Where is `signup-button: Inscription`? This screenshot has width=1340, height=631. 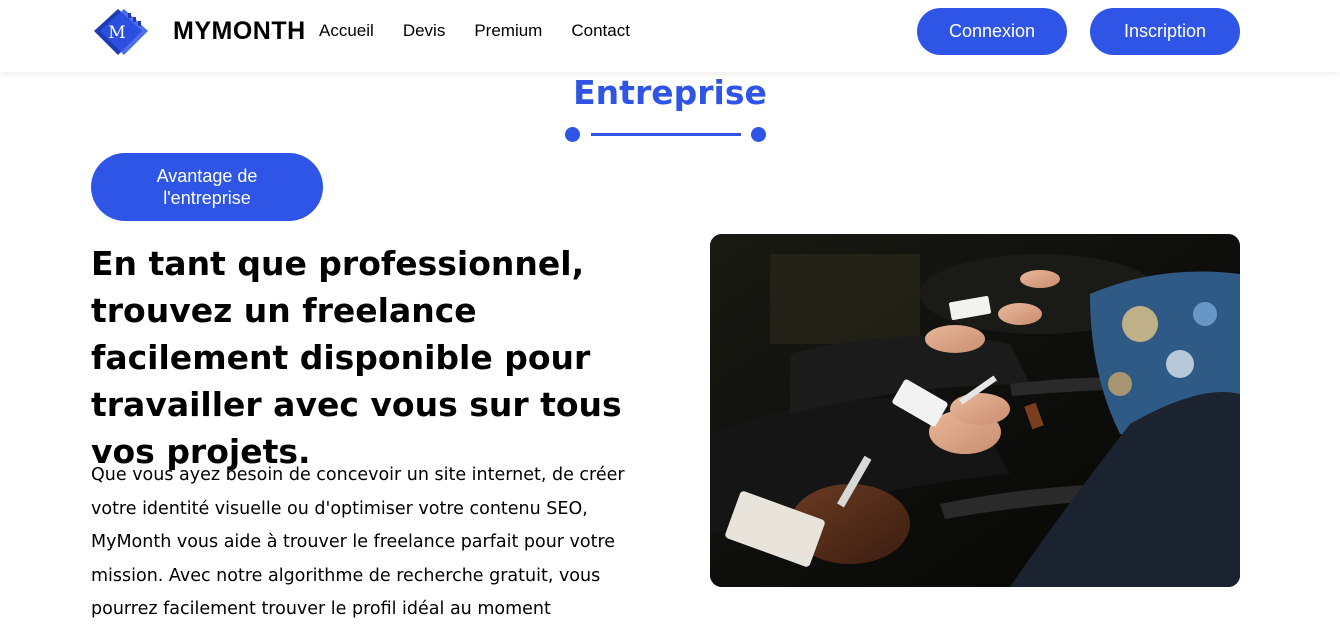
signup-button: Inscription is located at coordinates (1165, 31).